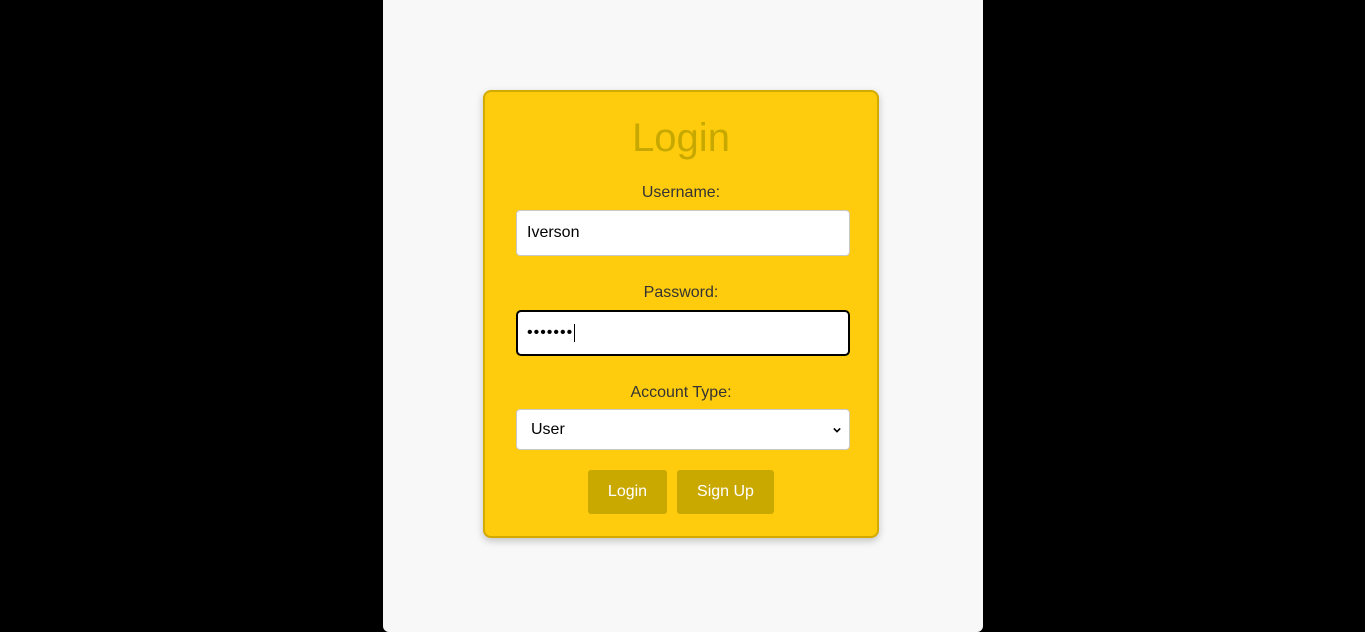 This screenshot has height=632, width=1365. Describe the element at coordinates (550, 332) in the screenshot. I see `password-masked-value: •••••••` at that location.